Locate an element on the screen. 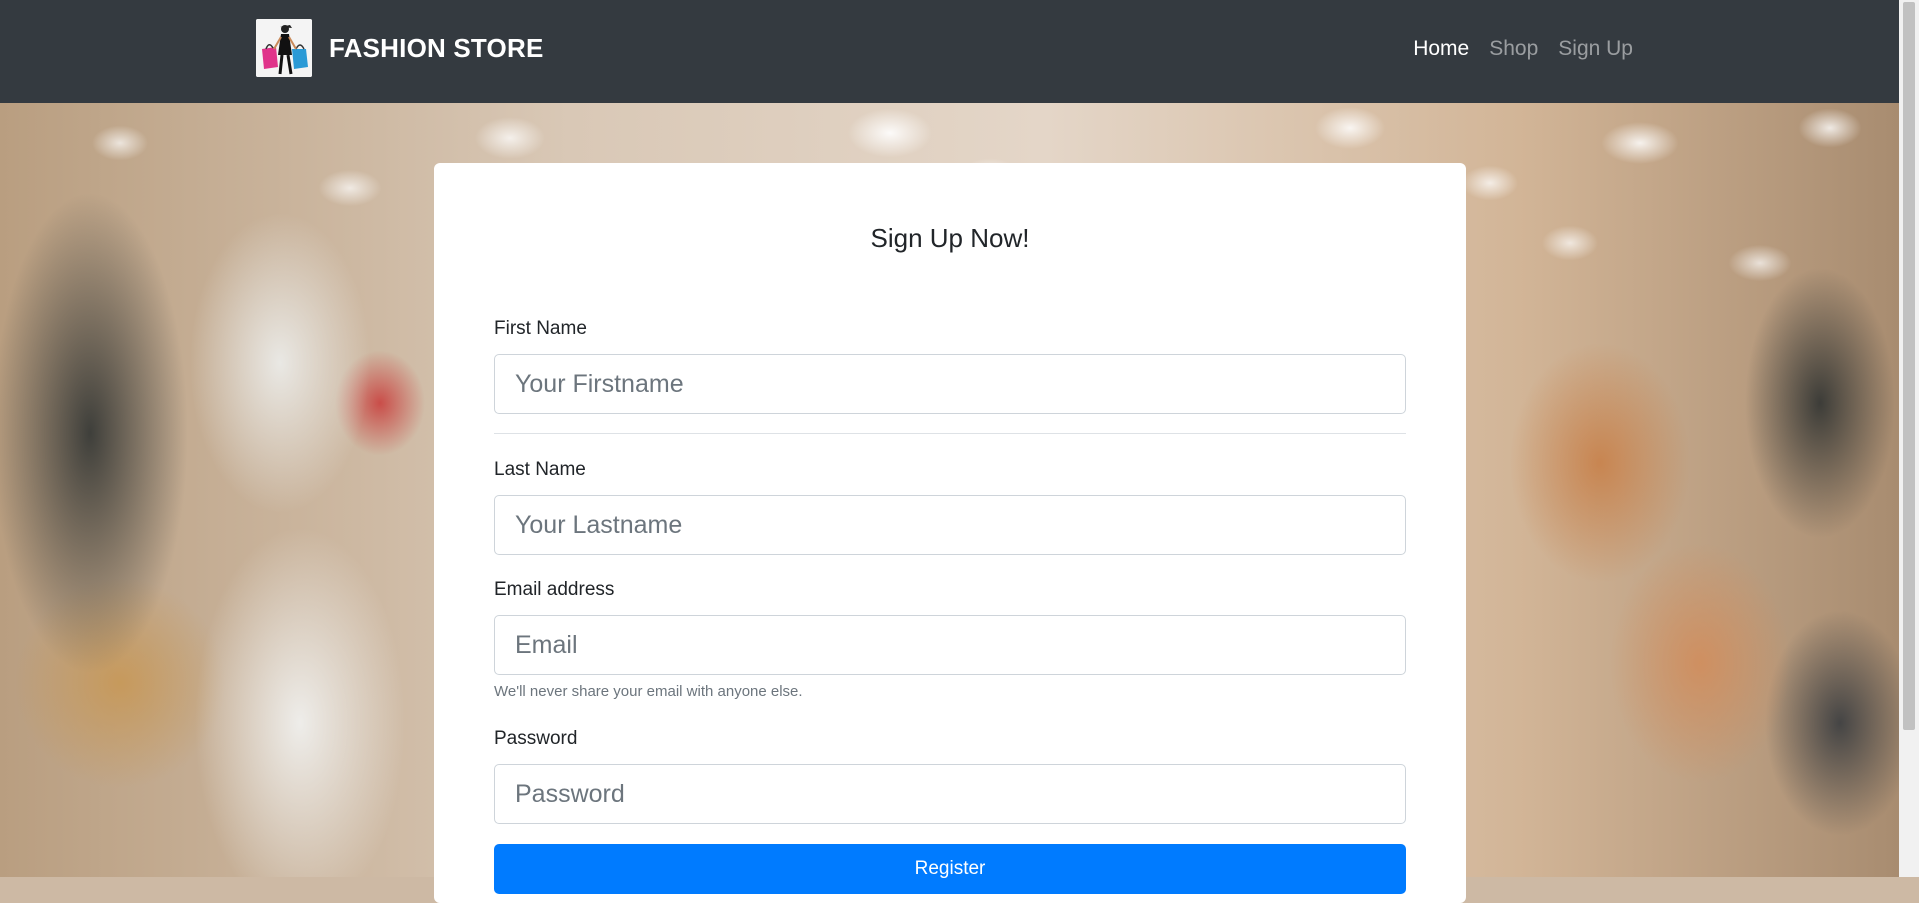  brand-name: FASHION STORE is located at coordinates (436, 47).